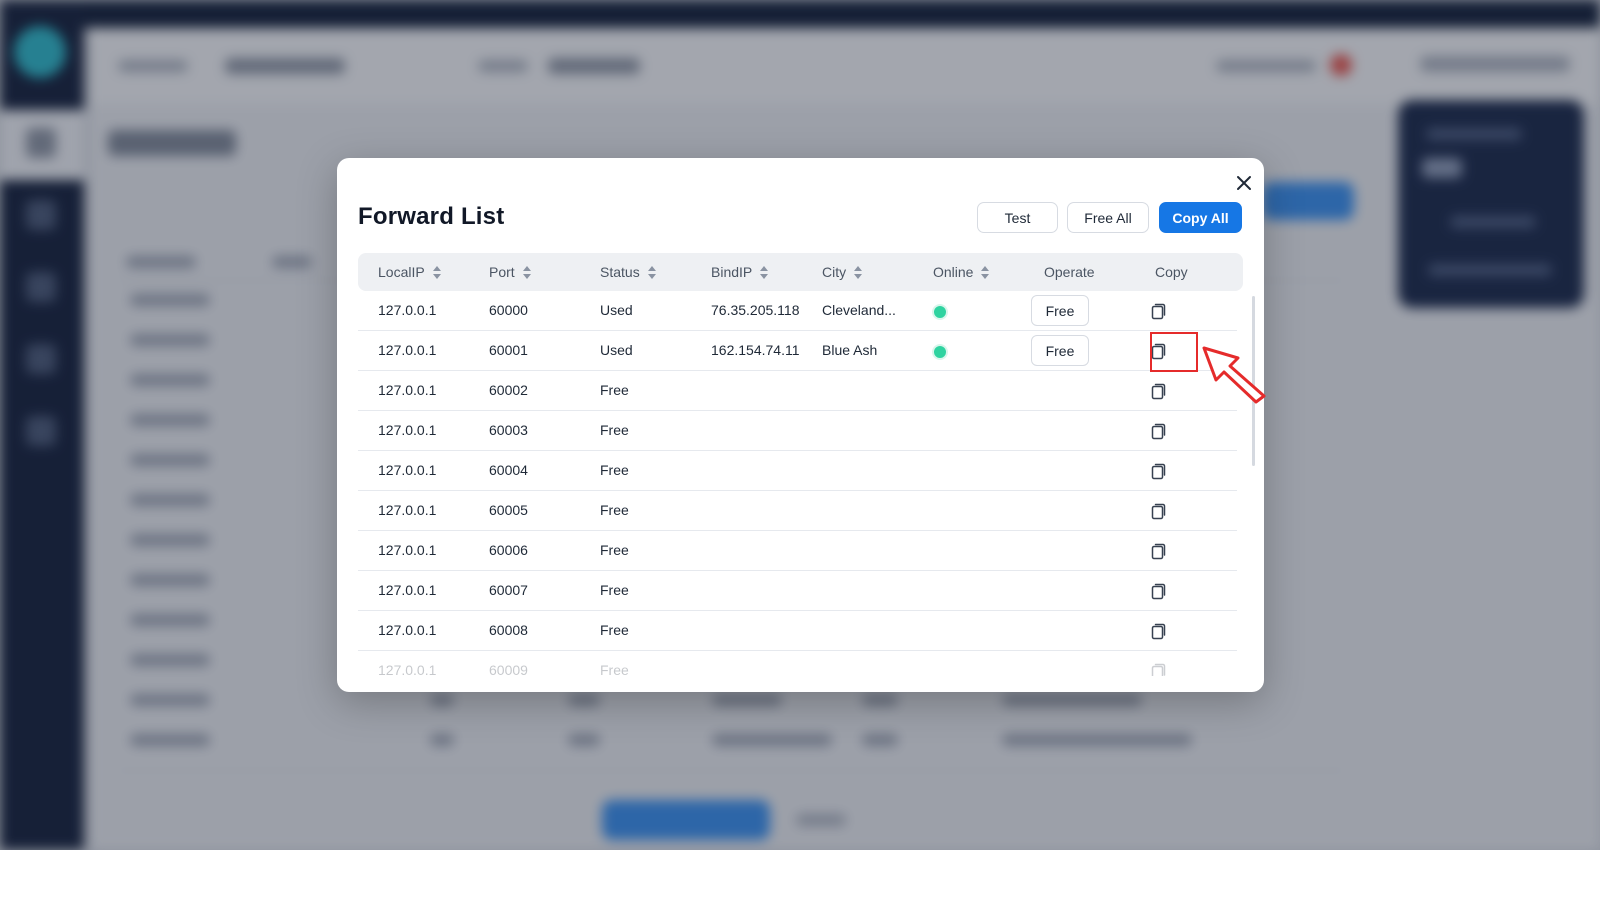 This screenshot has width=1600, height=900. I want to click on table-row: 127.0.0.1 60005 Free, so click(797, 511).